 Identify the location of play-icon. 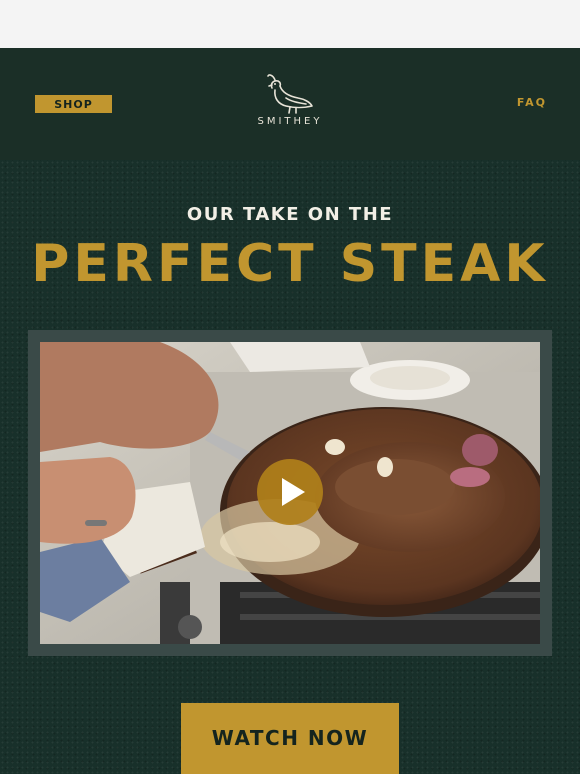
(293, 492).